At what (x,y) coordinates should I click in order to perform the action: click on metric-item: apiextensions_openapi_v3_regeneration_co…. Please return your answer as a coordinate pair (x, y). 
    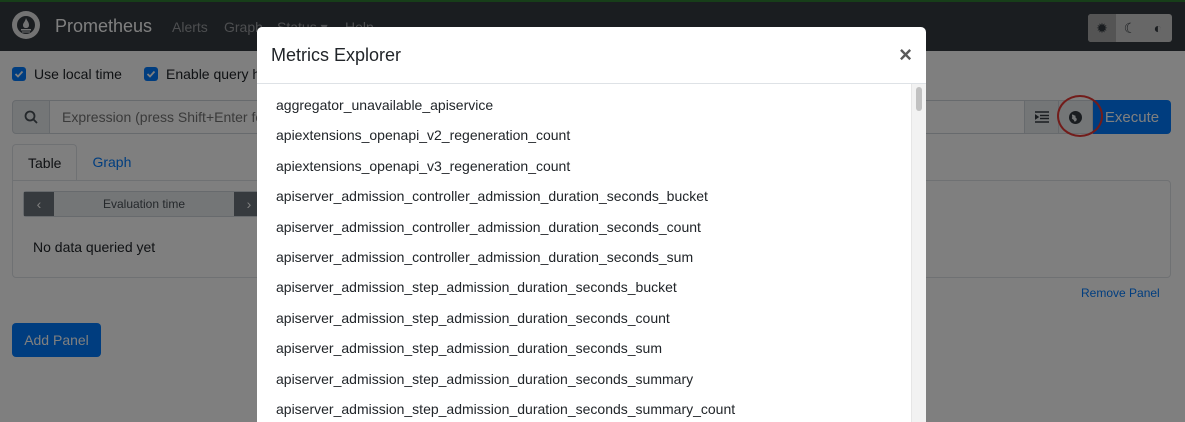
    Looking at the image, I should click on (591, 166).